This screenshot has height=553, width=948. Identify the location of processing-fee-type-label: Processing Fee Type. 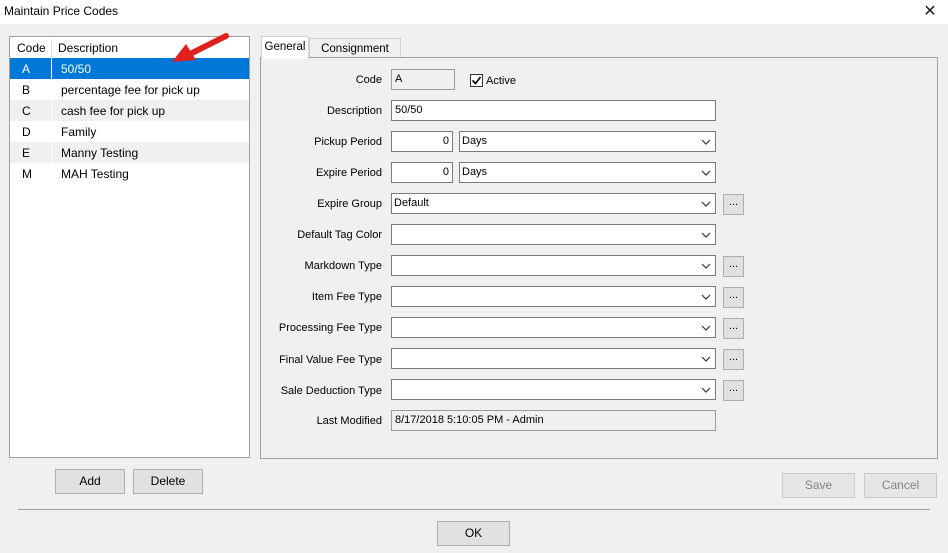
(330, 328).